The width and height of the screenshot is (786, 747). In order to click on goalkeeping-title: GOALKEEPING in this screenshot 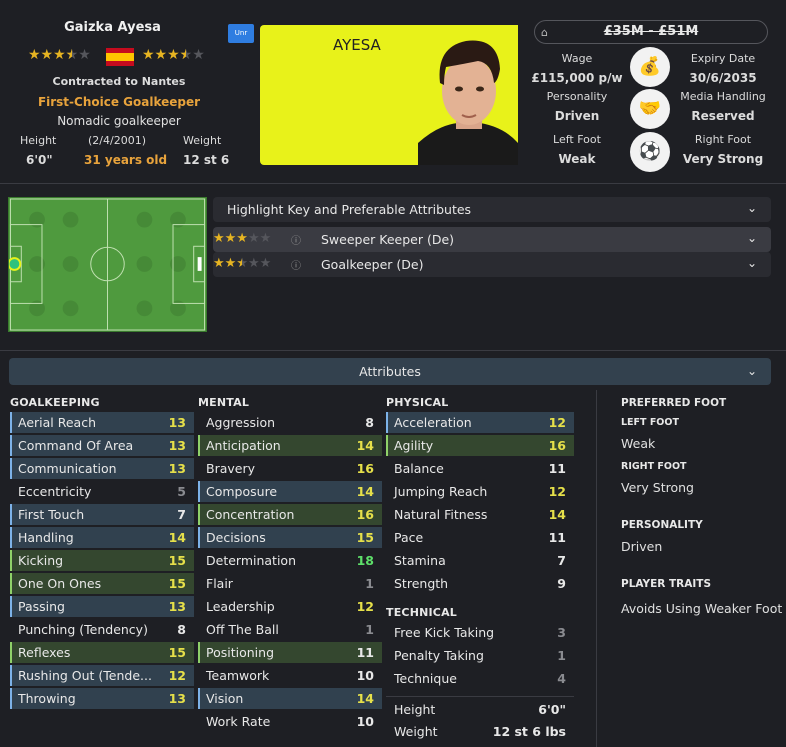, I will do `click(55, 402)`.